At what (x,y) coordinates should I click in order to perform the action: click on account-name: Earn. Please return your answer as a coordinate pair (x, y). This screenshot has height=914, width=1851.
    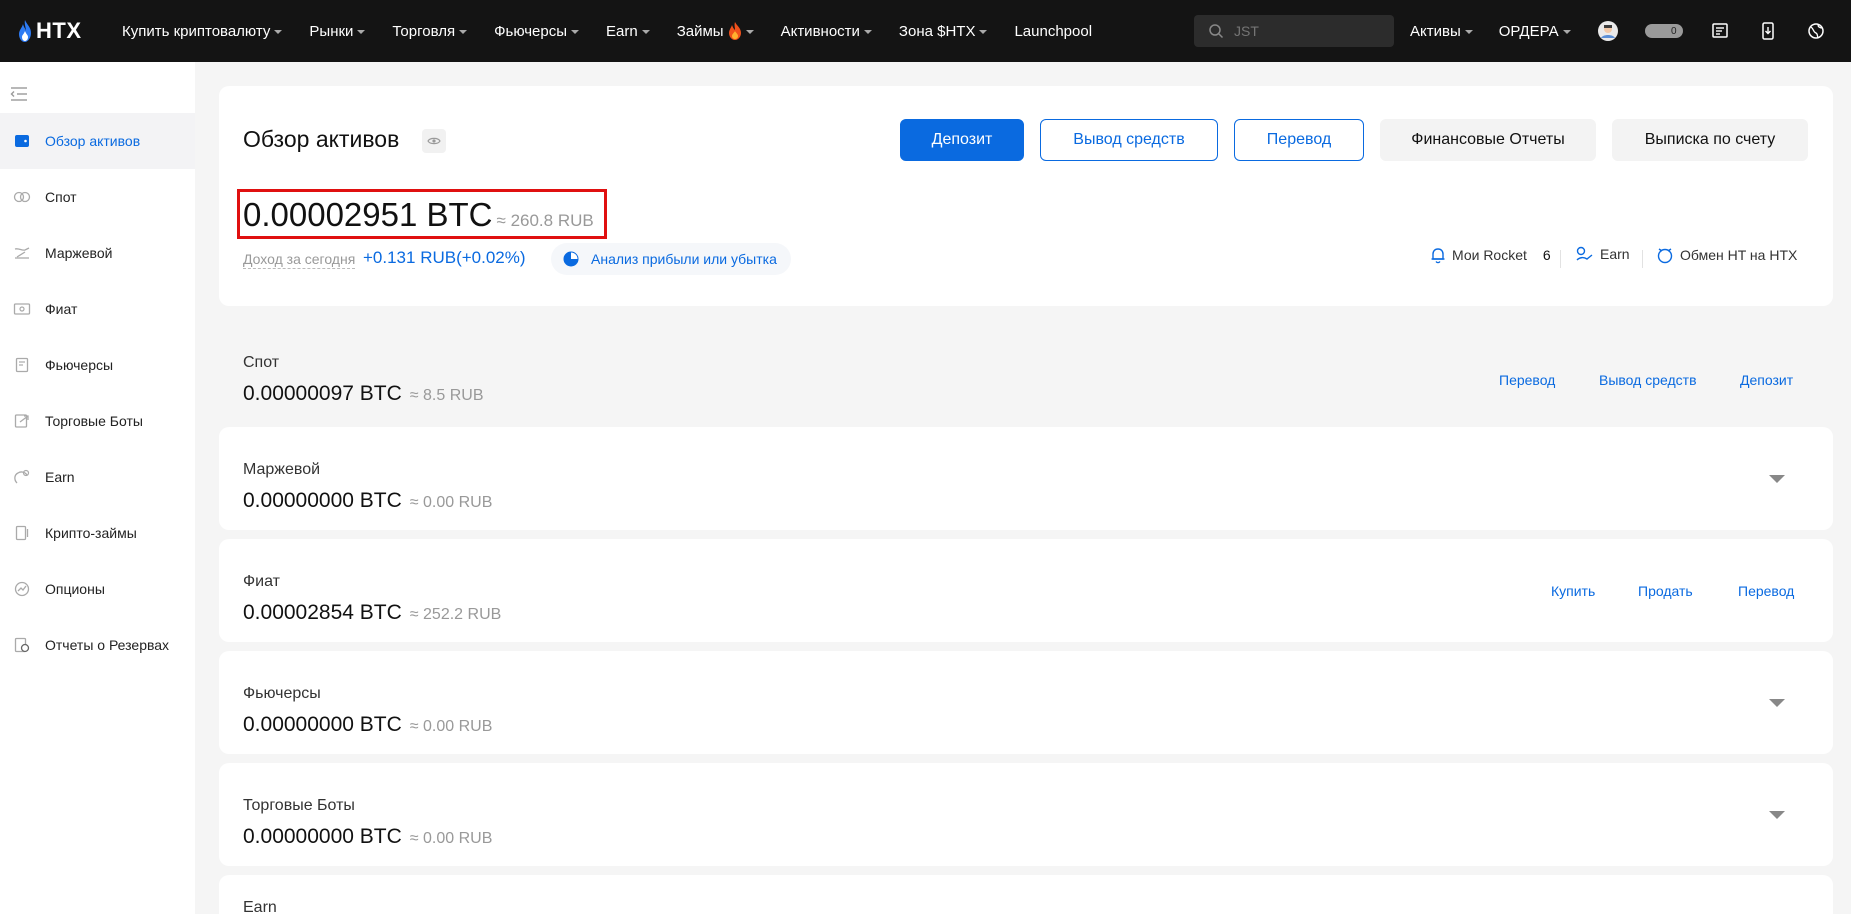
    Looking at the image, I should click on (260, 906).